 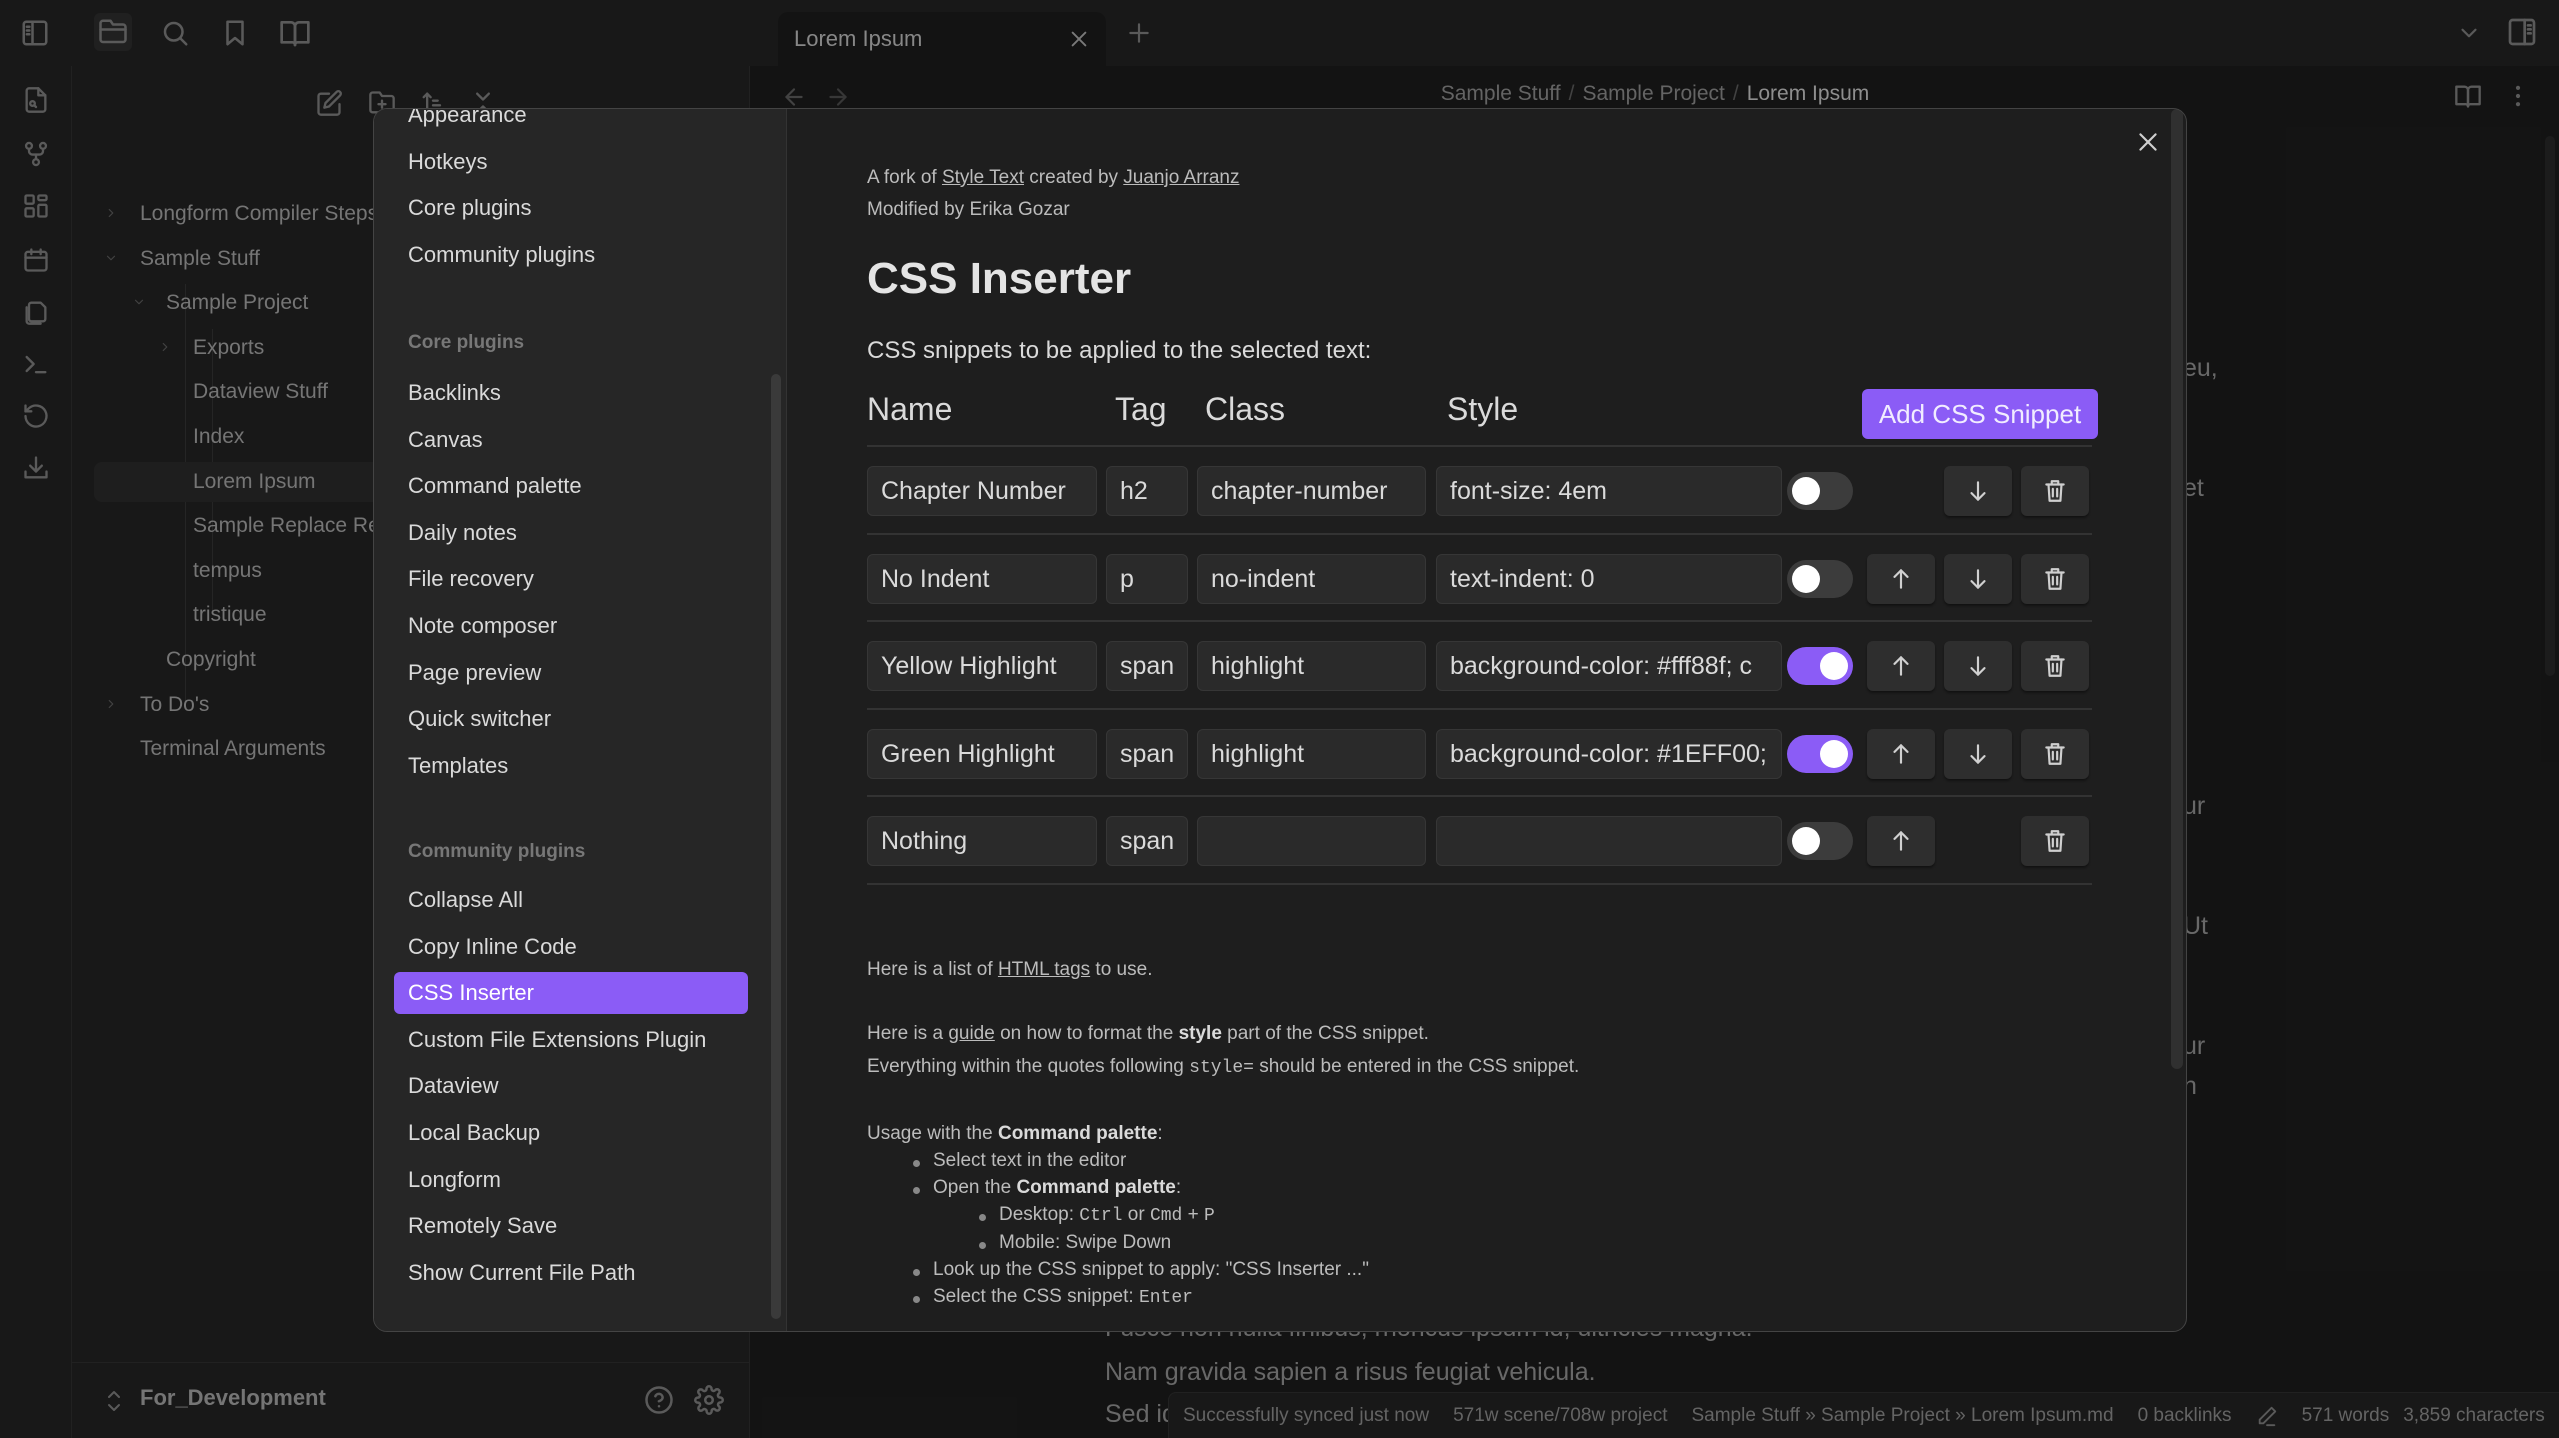 I want to click on snippet-name-input: Chapter Number, so click(x=982, y=491).